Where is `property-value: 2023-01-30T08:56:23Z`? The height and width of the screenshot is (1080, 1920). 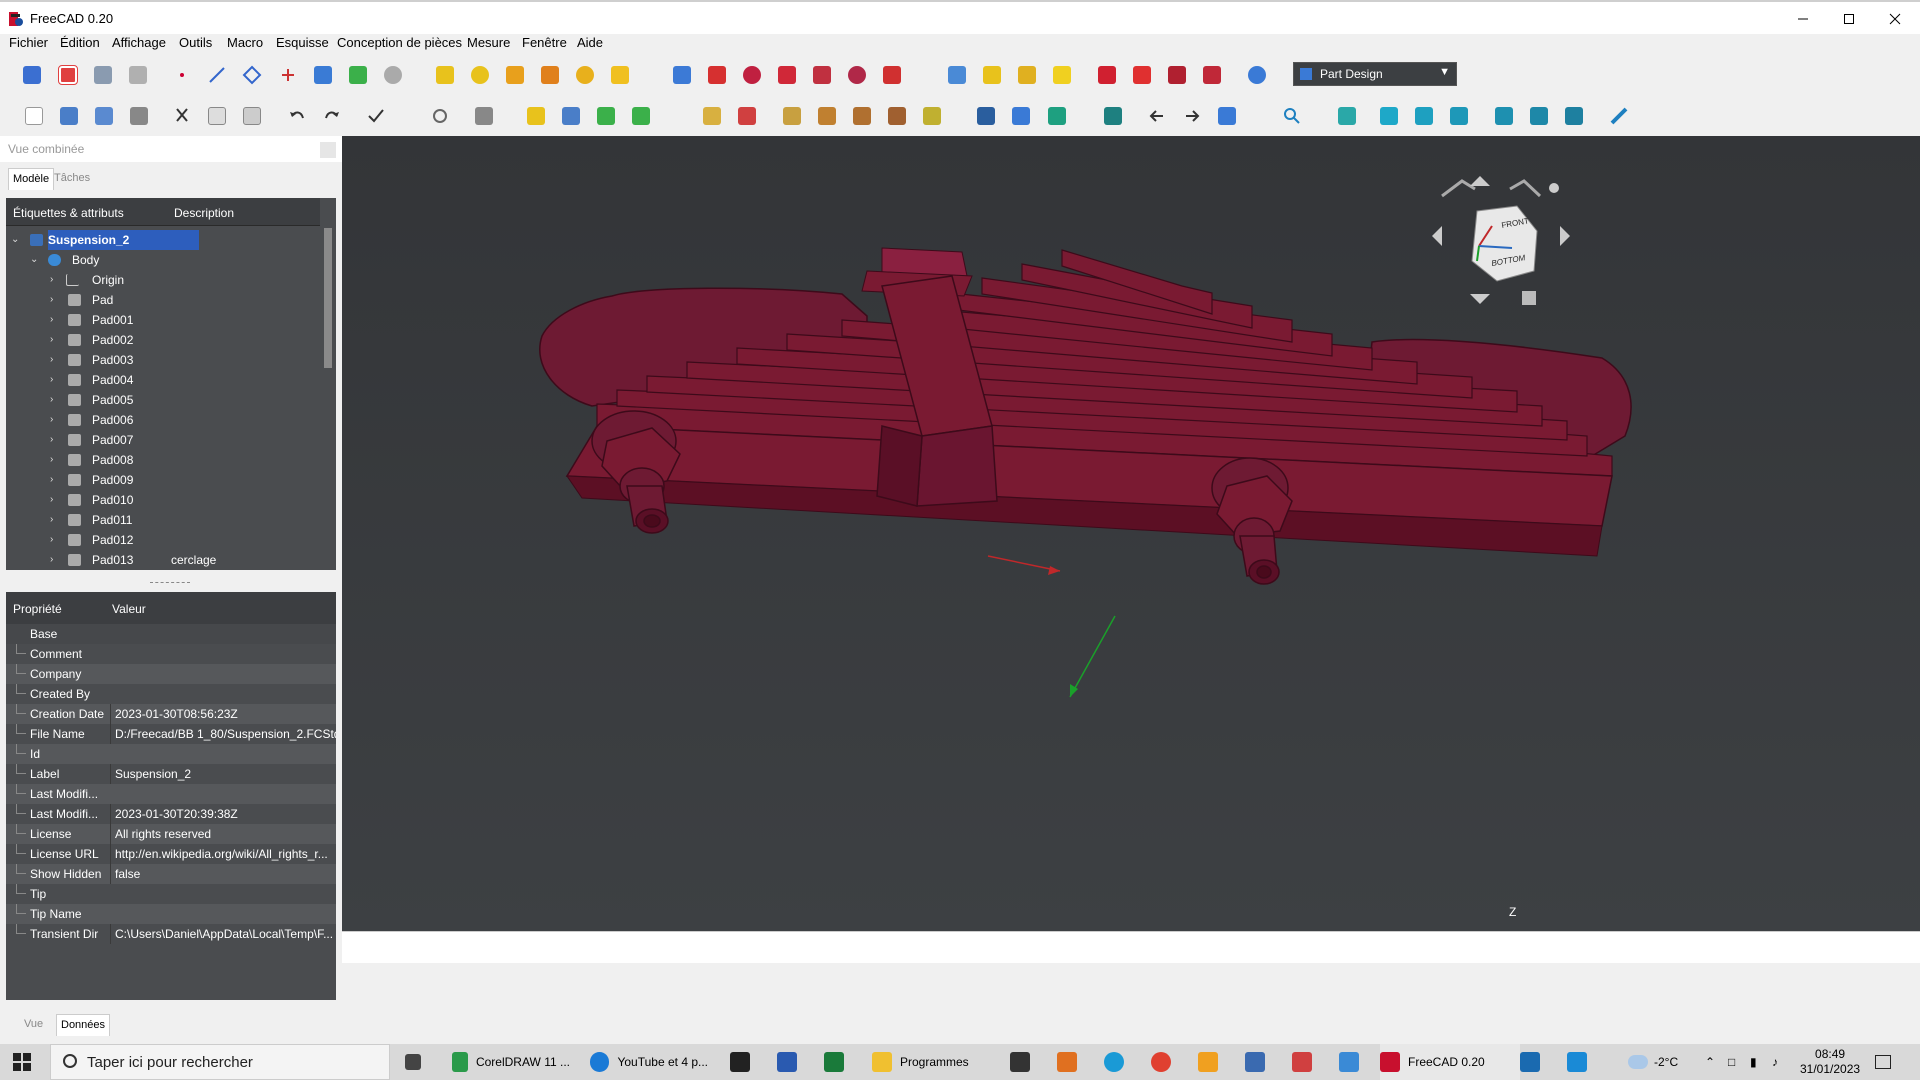
property-value: 2023-01-30T08:56:23Z is located at coordinates (223, 714).